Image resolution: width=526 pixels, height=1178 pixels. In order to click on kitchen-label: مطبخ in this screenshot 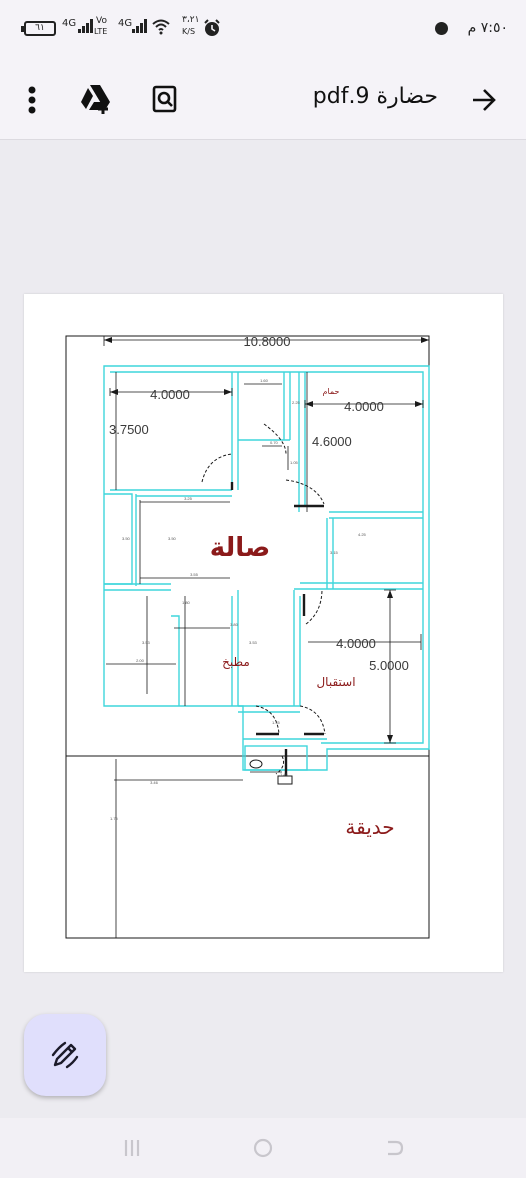, I will do `click(236, 662)`.